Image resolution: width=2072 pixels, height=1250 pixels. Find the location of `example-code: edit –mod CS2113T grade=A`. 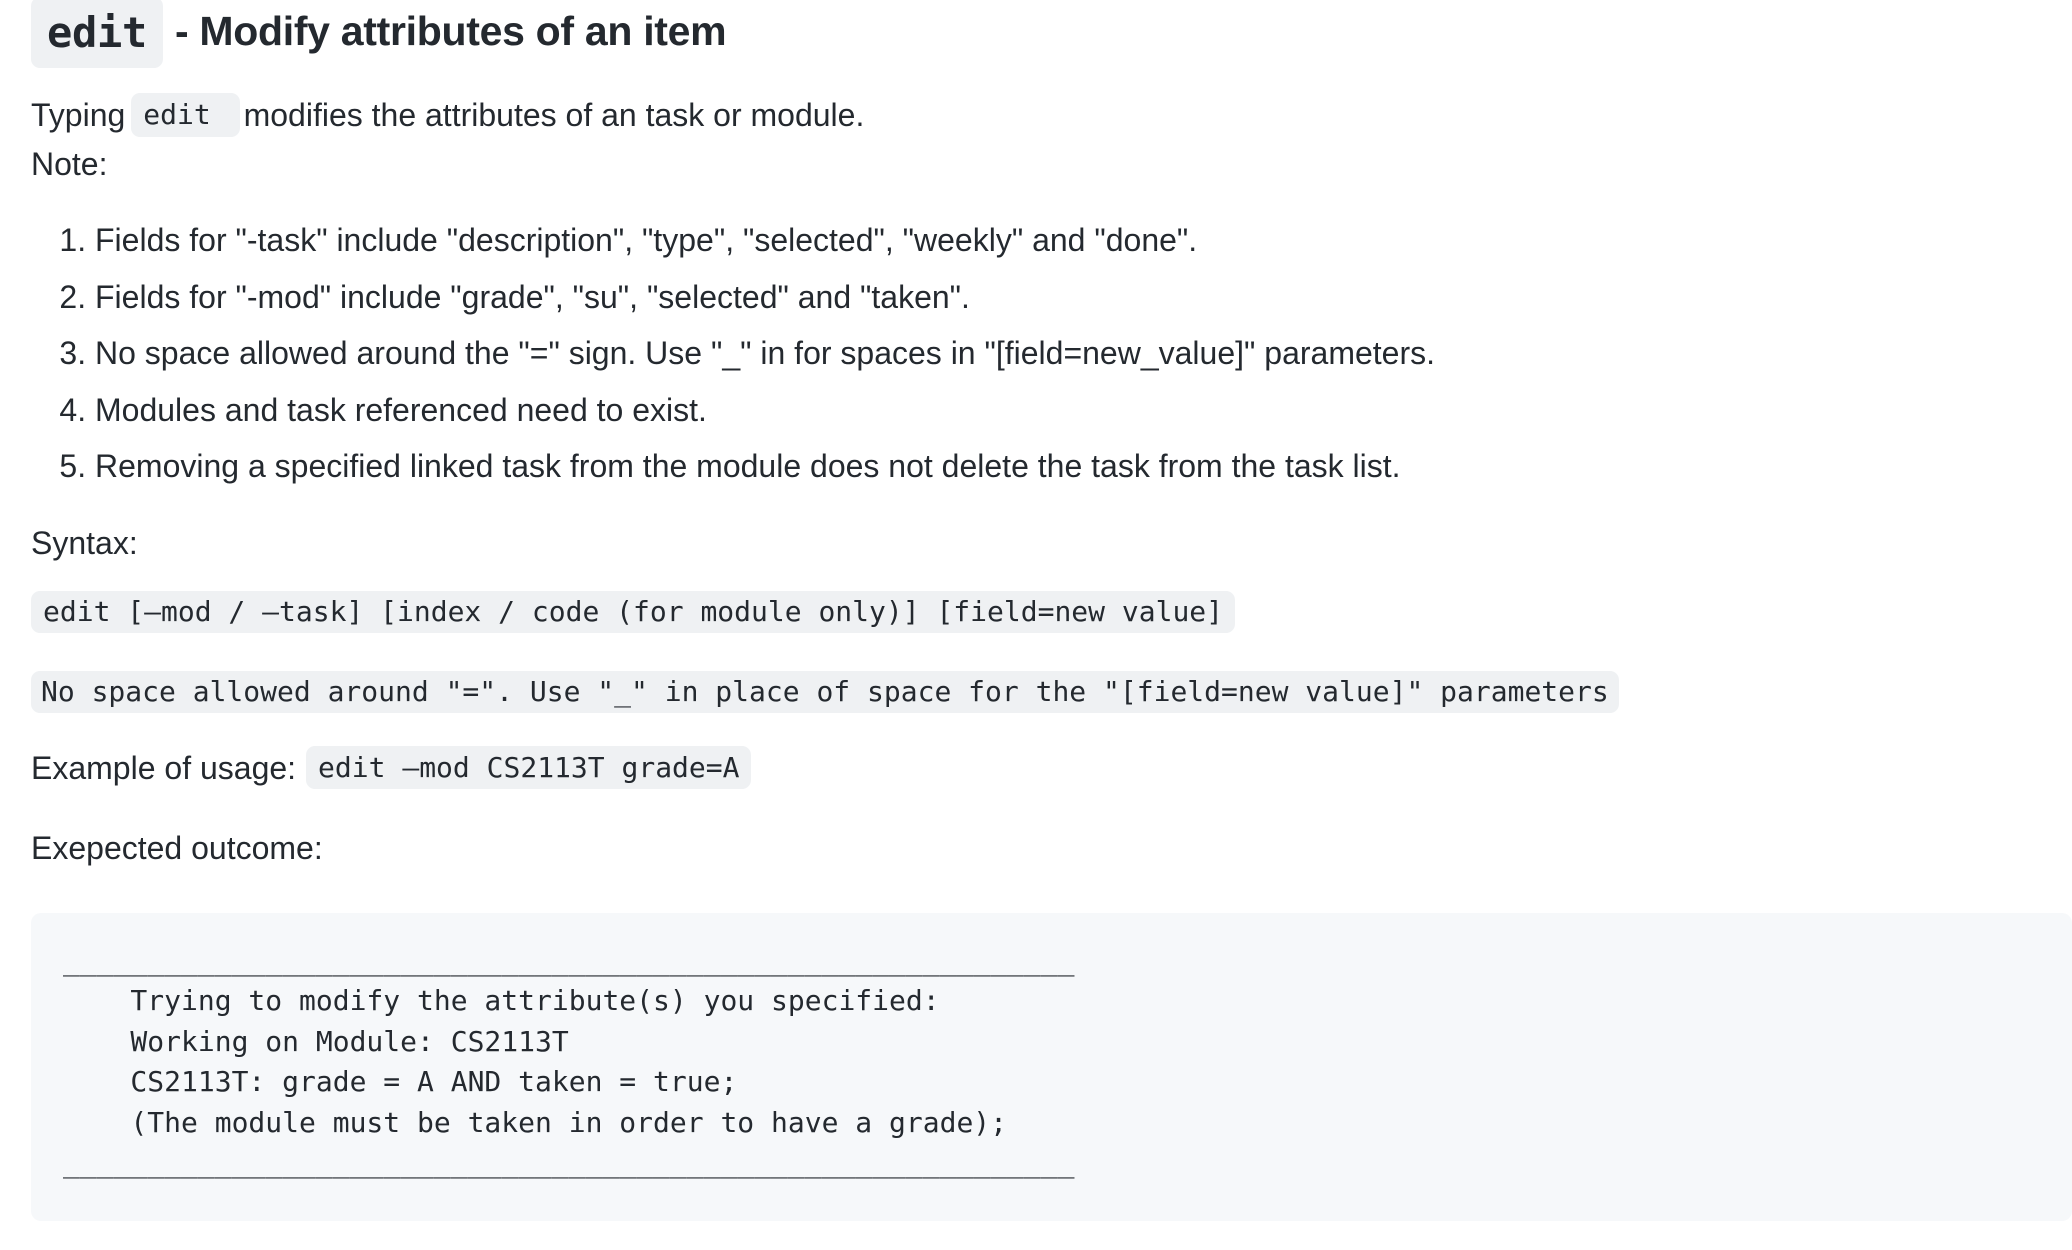

example-code: edit –mod CS2113T grade=A is located at coordinates (529, 767).